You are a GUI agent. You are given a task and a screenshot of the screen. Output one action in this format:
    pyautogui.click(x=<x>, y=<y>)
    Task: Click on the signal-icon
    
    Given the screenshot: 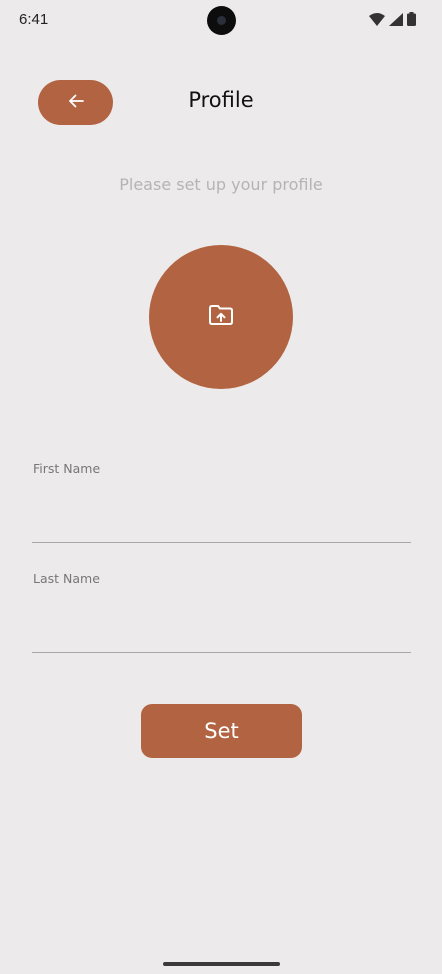 What is the action you would take?
    pyautogui.click(x=396, y=19)
    